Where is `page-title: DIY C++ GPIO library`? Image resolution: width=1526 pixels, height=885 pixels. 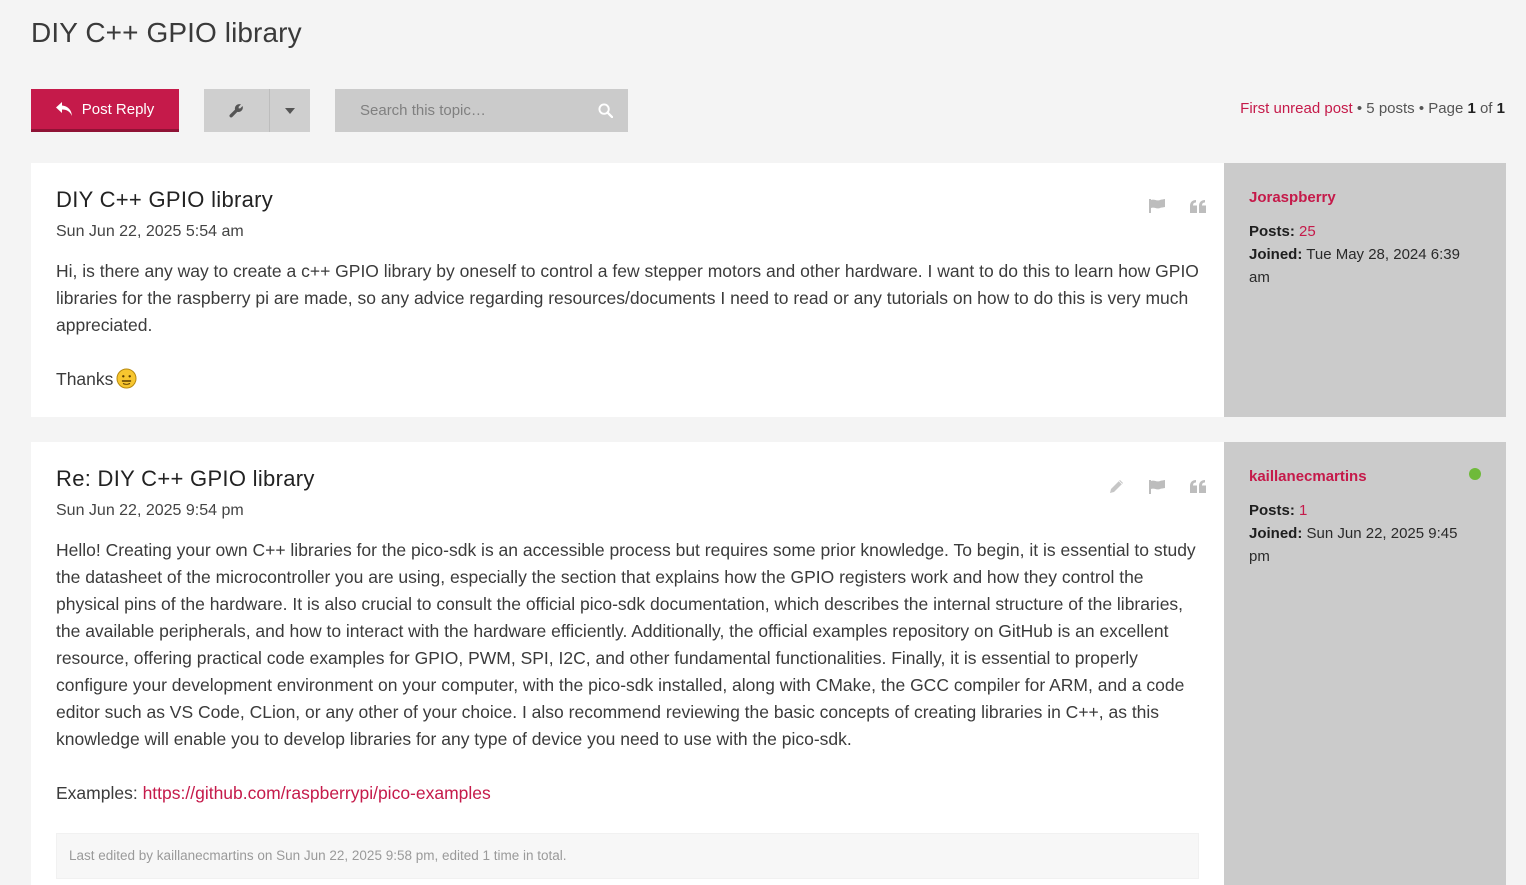
page-title: DIY C++ GPIO library is located at coordinates (166, 32).